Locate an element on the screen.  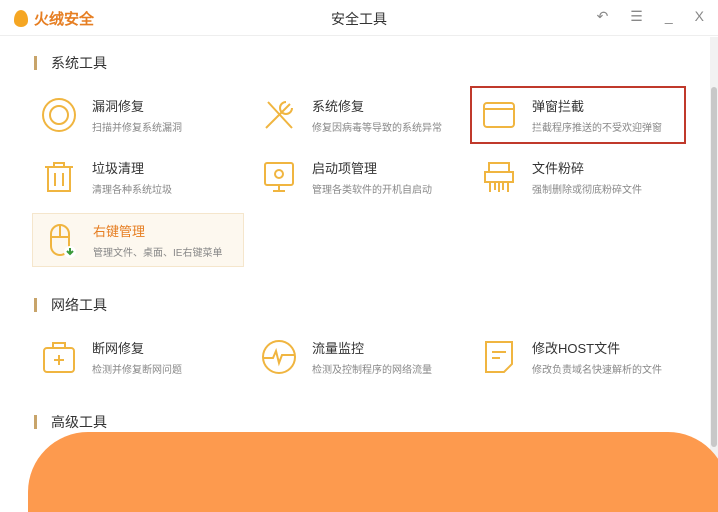
menu-button: ☰ is located at coordinates (636, 16).